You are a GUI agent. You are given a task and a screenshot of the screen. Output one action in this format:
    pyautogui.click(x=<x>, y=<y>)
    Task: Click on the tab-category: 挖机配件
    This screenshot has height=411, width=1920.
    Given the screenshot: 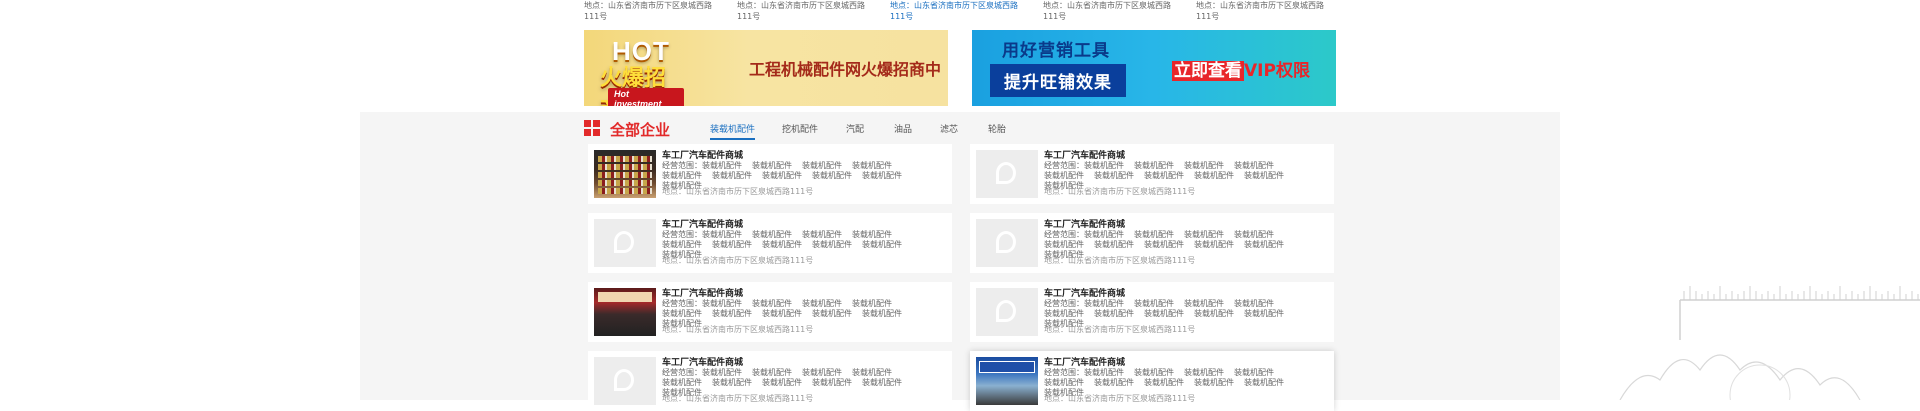 What is the action you would take?
    pyautogui.click(x=800, y=128)
    